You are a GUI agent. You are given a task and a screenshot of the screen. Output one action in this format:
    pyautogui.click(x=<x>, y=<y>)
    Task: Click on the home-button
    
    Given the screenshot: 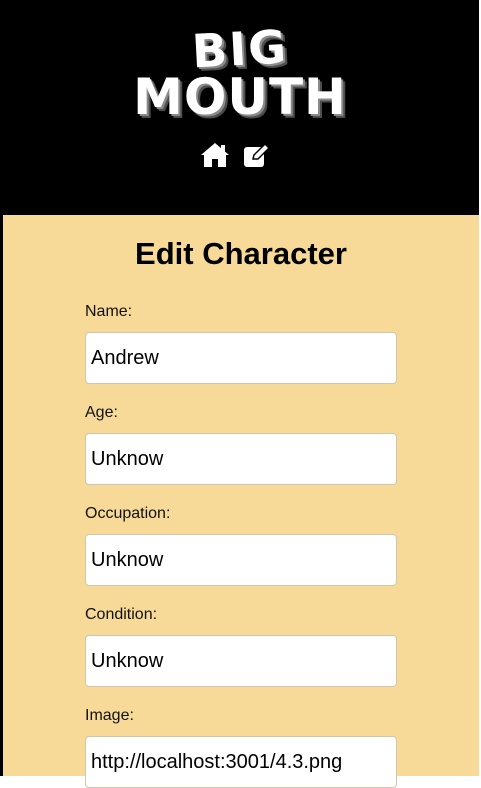 What is the action you would take?
    pyautogui.click(x=215, y=155)
    